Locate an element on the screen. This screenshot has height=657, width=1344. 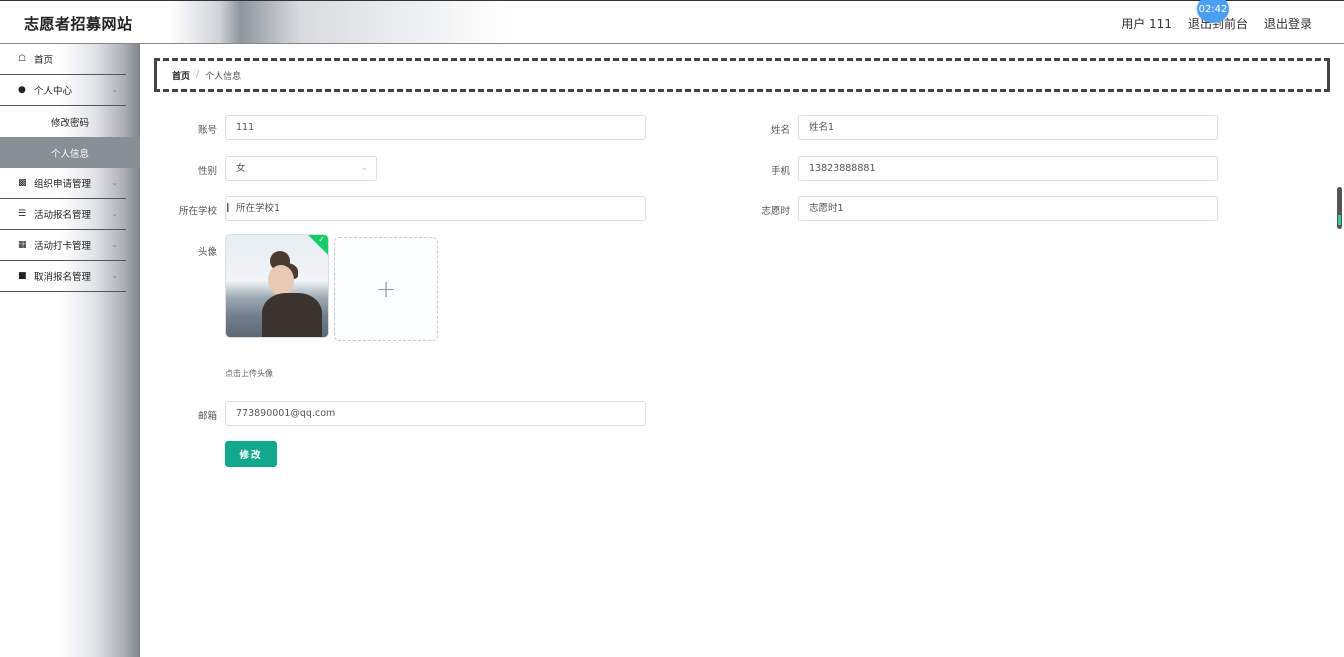
avatar-image: ✓ is located at coordinates (277, 286).